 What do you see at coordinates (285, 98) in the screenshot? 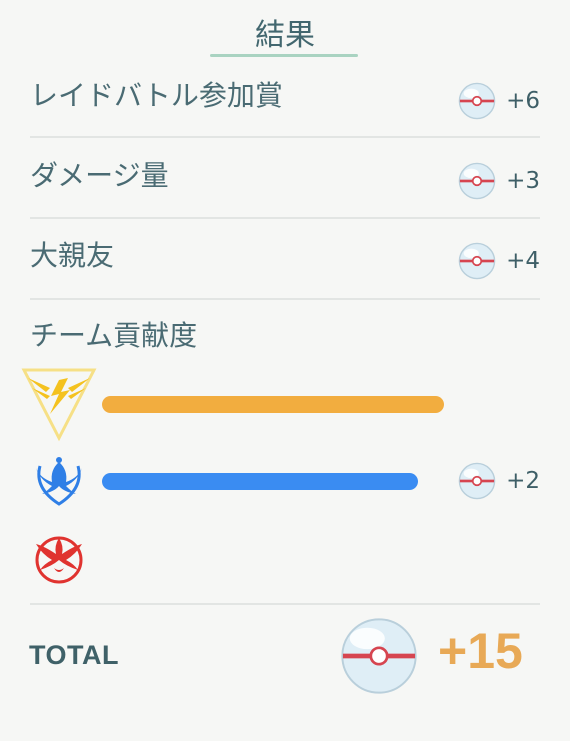
I see `reward-row-raid-participation: レイドバトル参加賞 +6` at bounding box center [285, 98].